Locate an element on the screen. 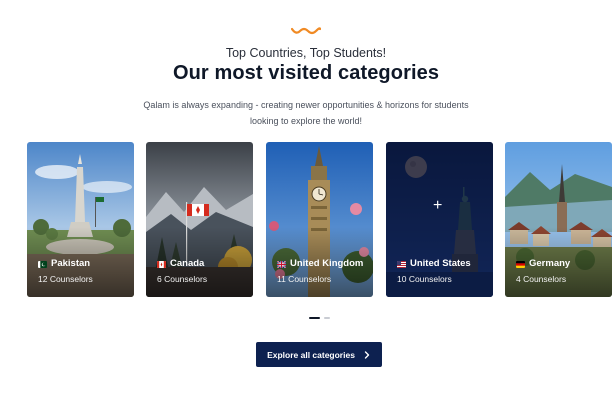 The image size is (612, 400). card-counselor-count: 6 Counselors is located at coordinates (182, 279).